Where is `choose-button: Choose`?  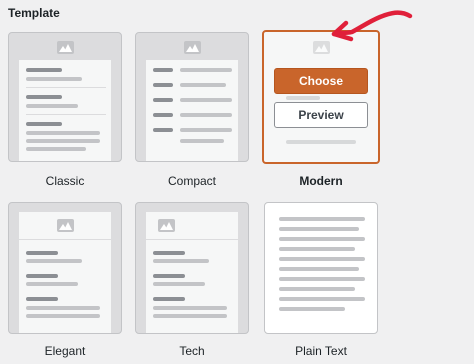 choose-button: Choose is located at coordinates (321, 81).